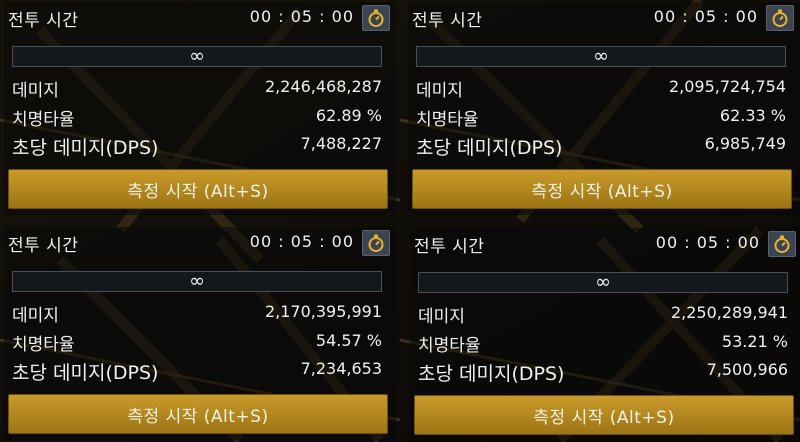  I want to click on stat-row-damage: 데미지 2,170,395,991, so click(197, 313).